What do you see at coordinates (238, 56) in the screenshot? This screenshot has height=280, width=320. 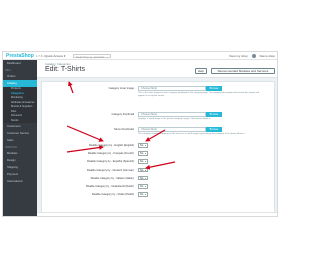 I see `view-shop-link: View my shop` at bounding box center [238, 56].